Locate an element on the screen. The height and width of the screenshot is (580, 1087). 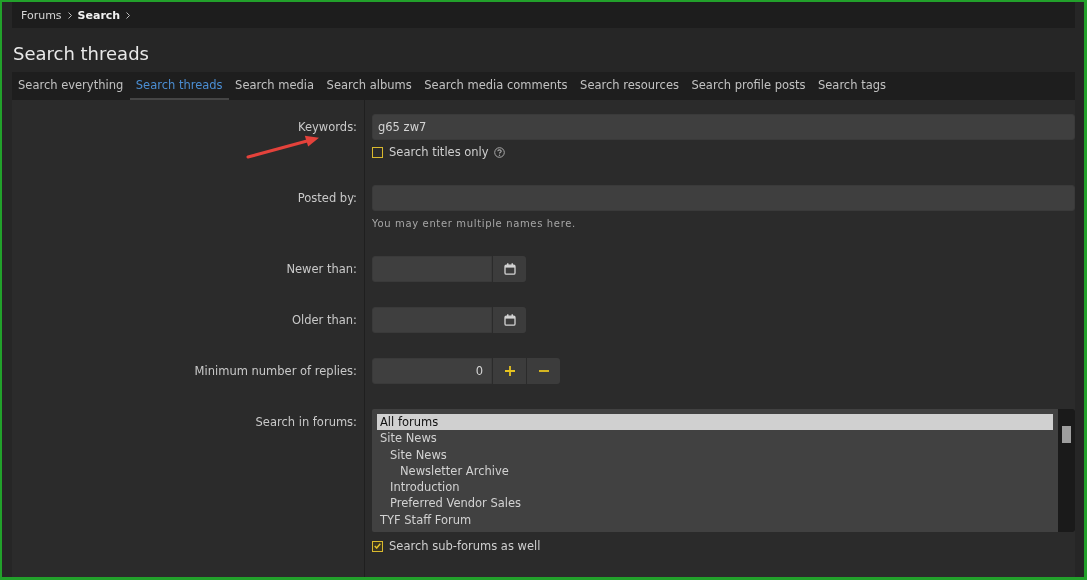
number-field: 0 is located at coordinates (432, 371).